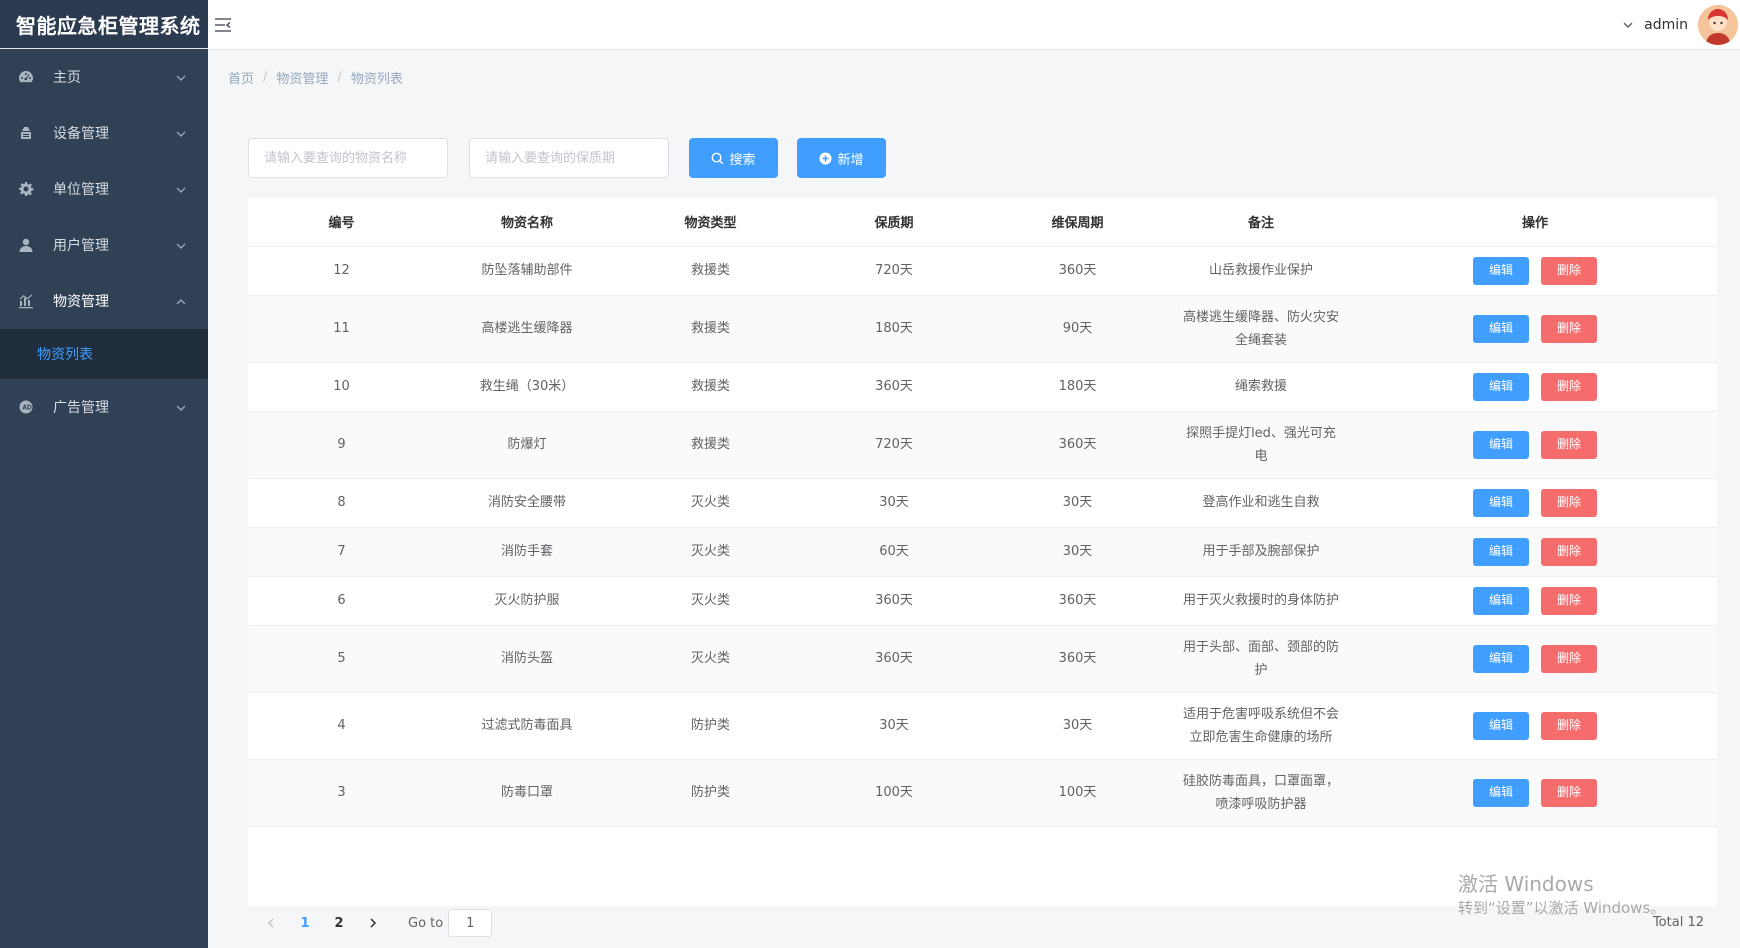  Describe the element at coordinates (527, 329) in the screenshot. I see `table-cell: 高楼逃生缓降器` at that location.